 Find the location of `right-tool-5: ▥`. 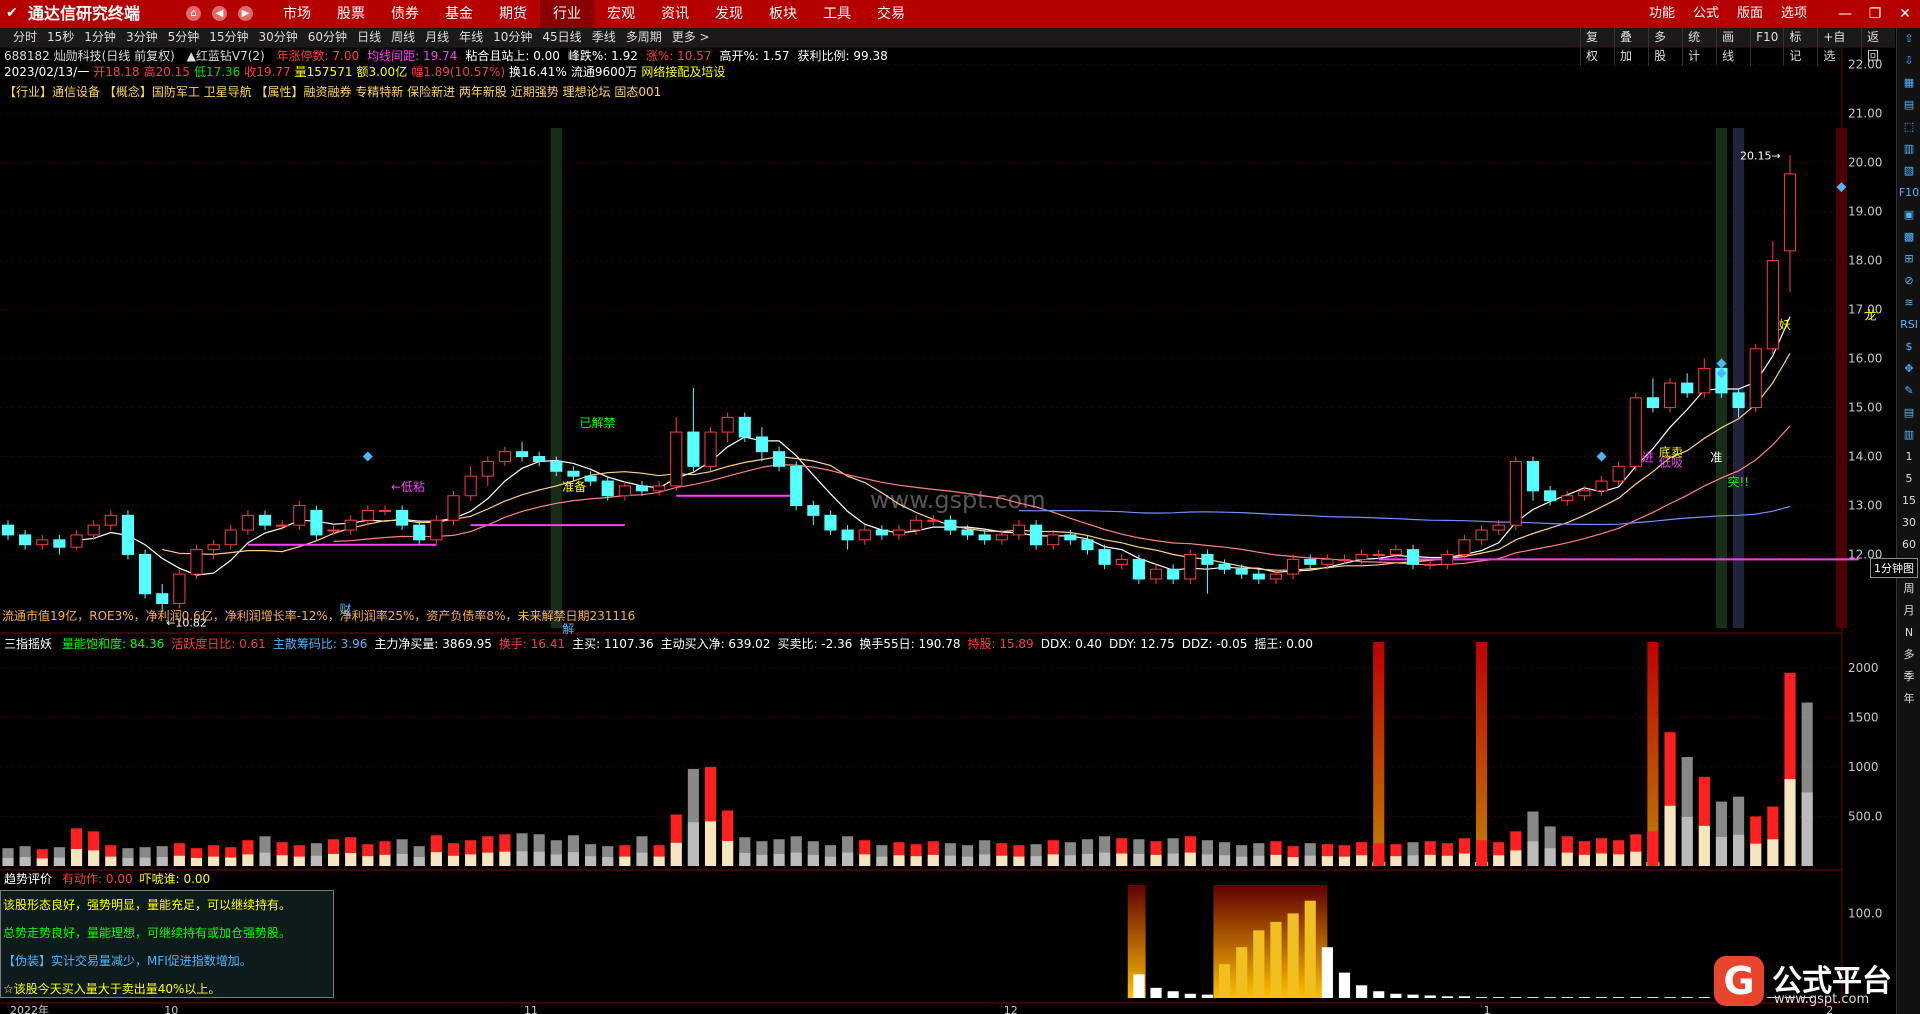

right-tool-5: ▥ is located at coordinates (1908, 149).